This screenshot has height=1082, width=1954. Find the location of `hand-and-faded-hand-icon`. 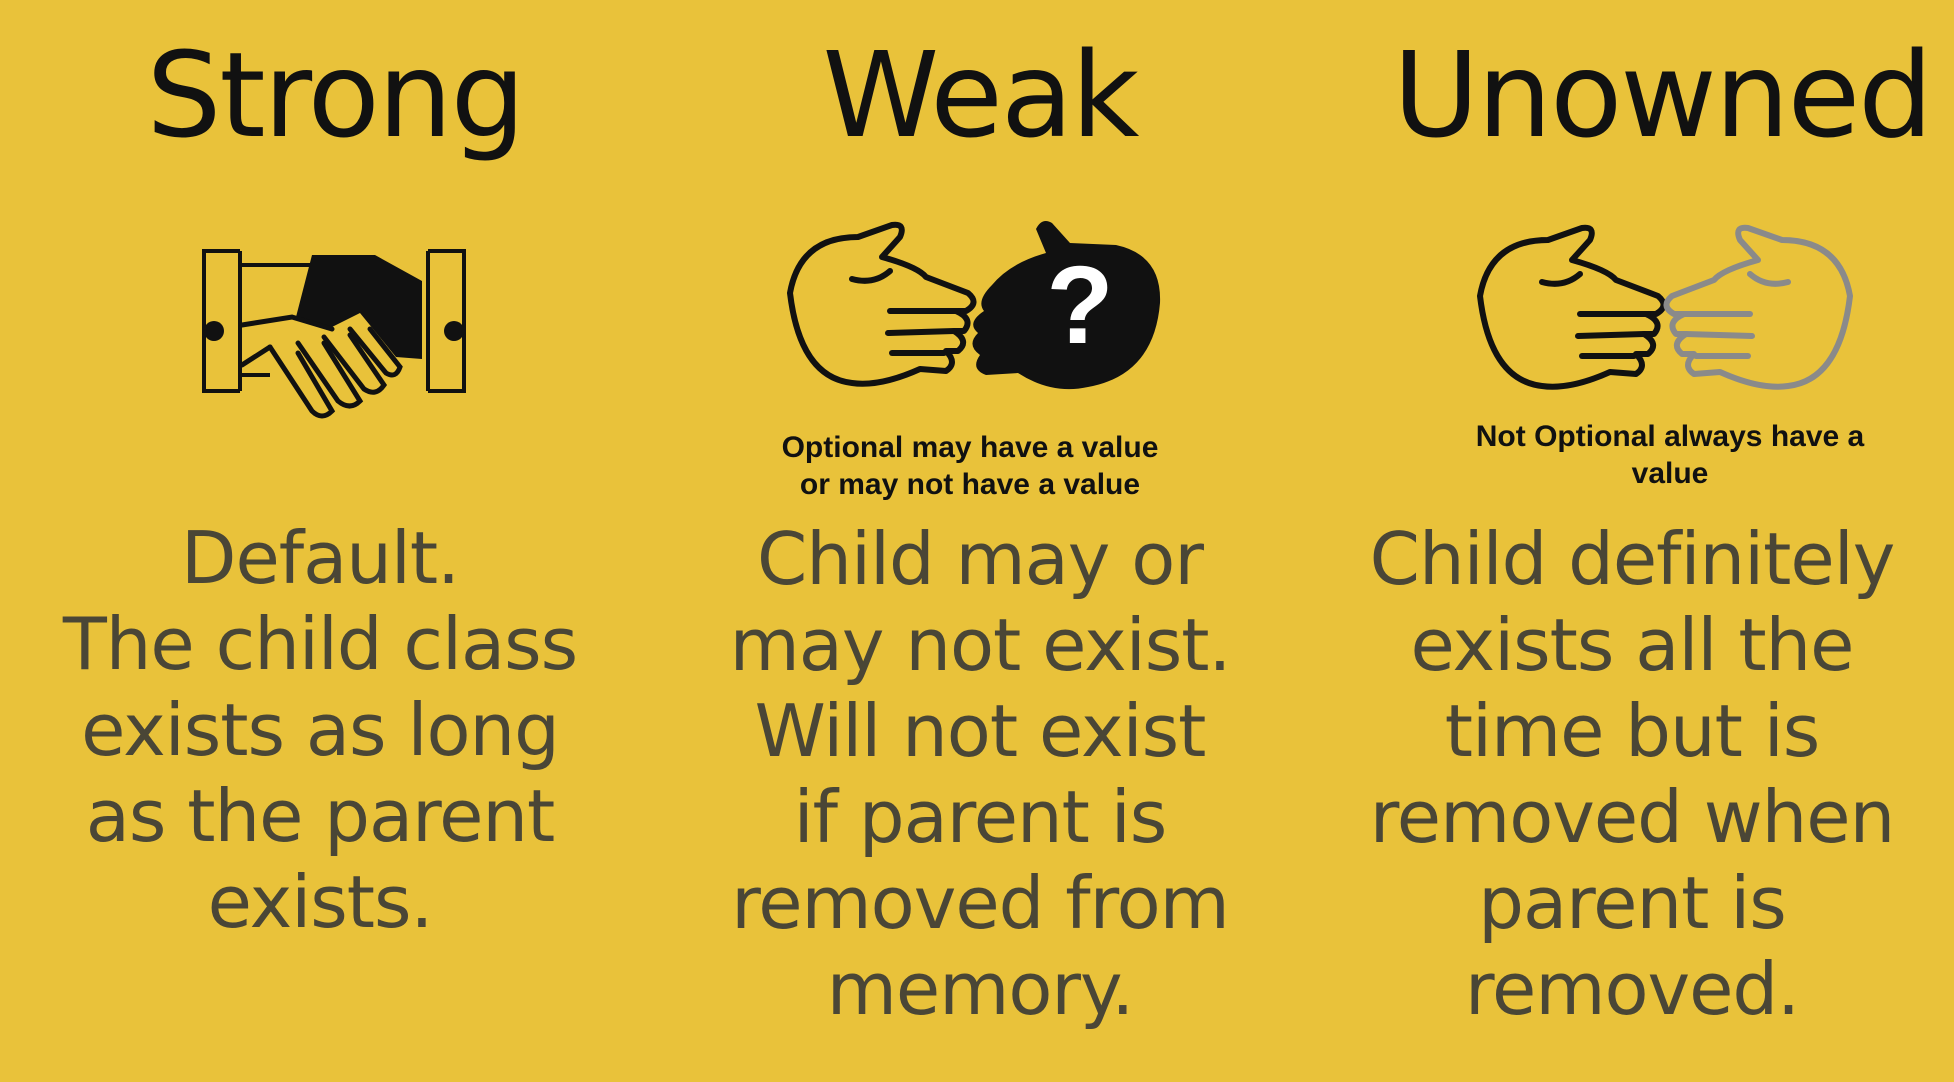

hand-and-faded-hand-icon is located at coordinates (1665, 310).